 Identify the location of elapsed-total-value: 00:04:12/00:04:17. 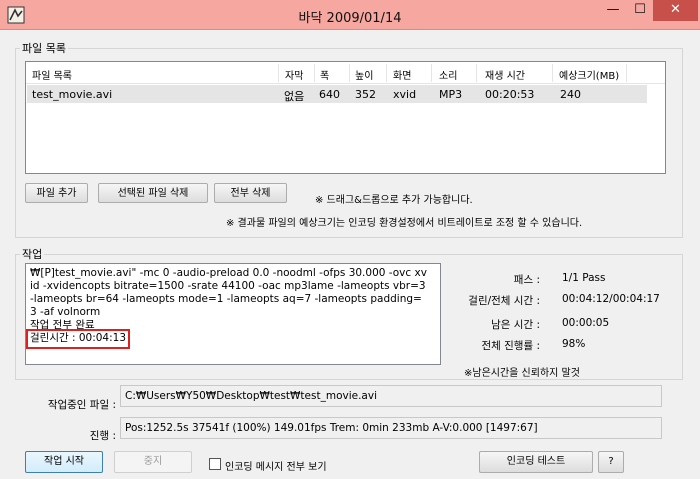
(611, 299).